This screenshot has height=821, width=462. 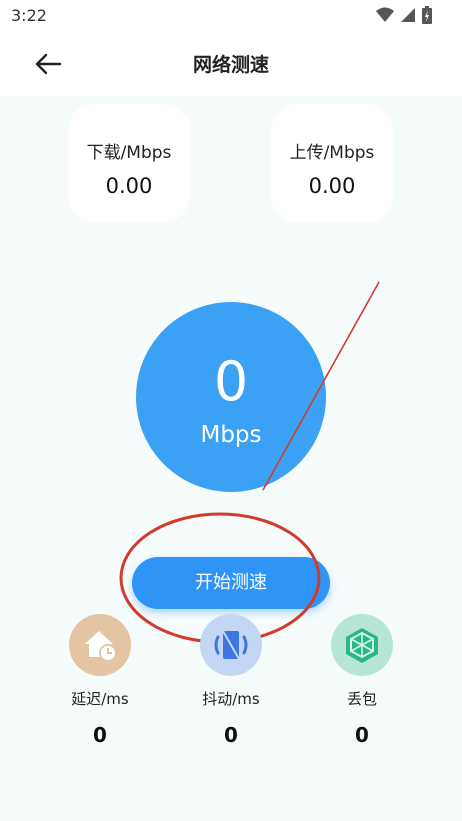 I want to click on packet-loss-metric: 丢包 0, so click(x=362, y=680).